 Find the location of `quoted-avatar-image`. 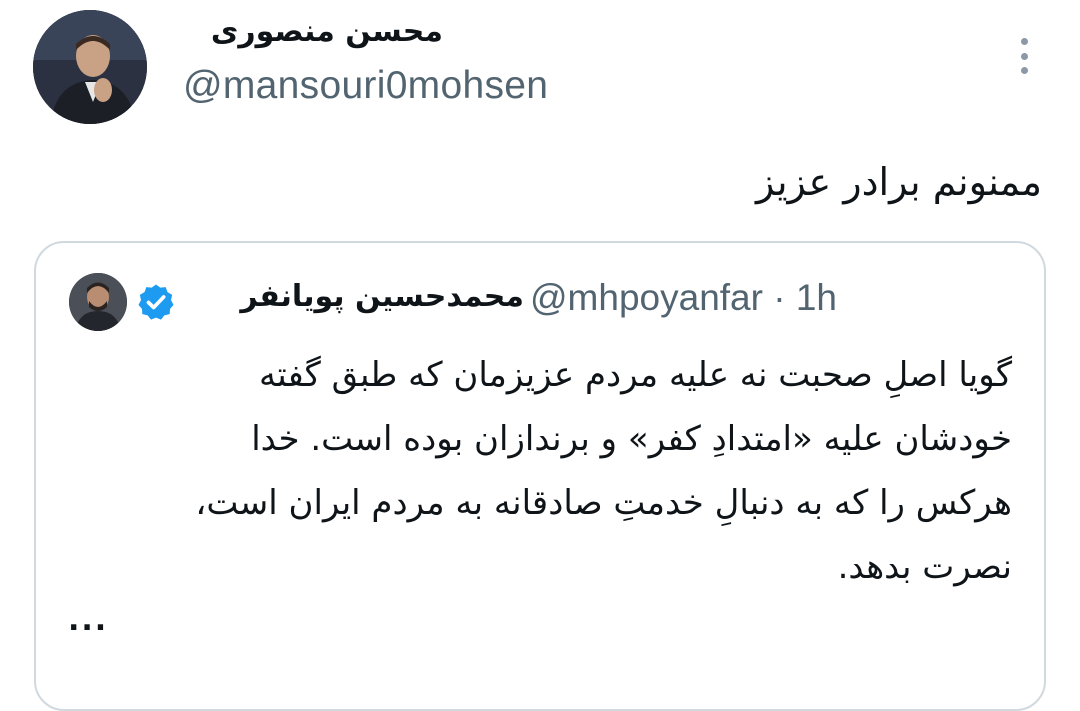

quoted-avatar-image is located at coordinates (98, 302).